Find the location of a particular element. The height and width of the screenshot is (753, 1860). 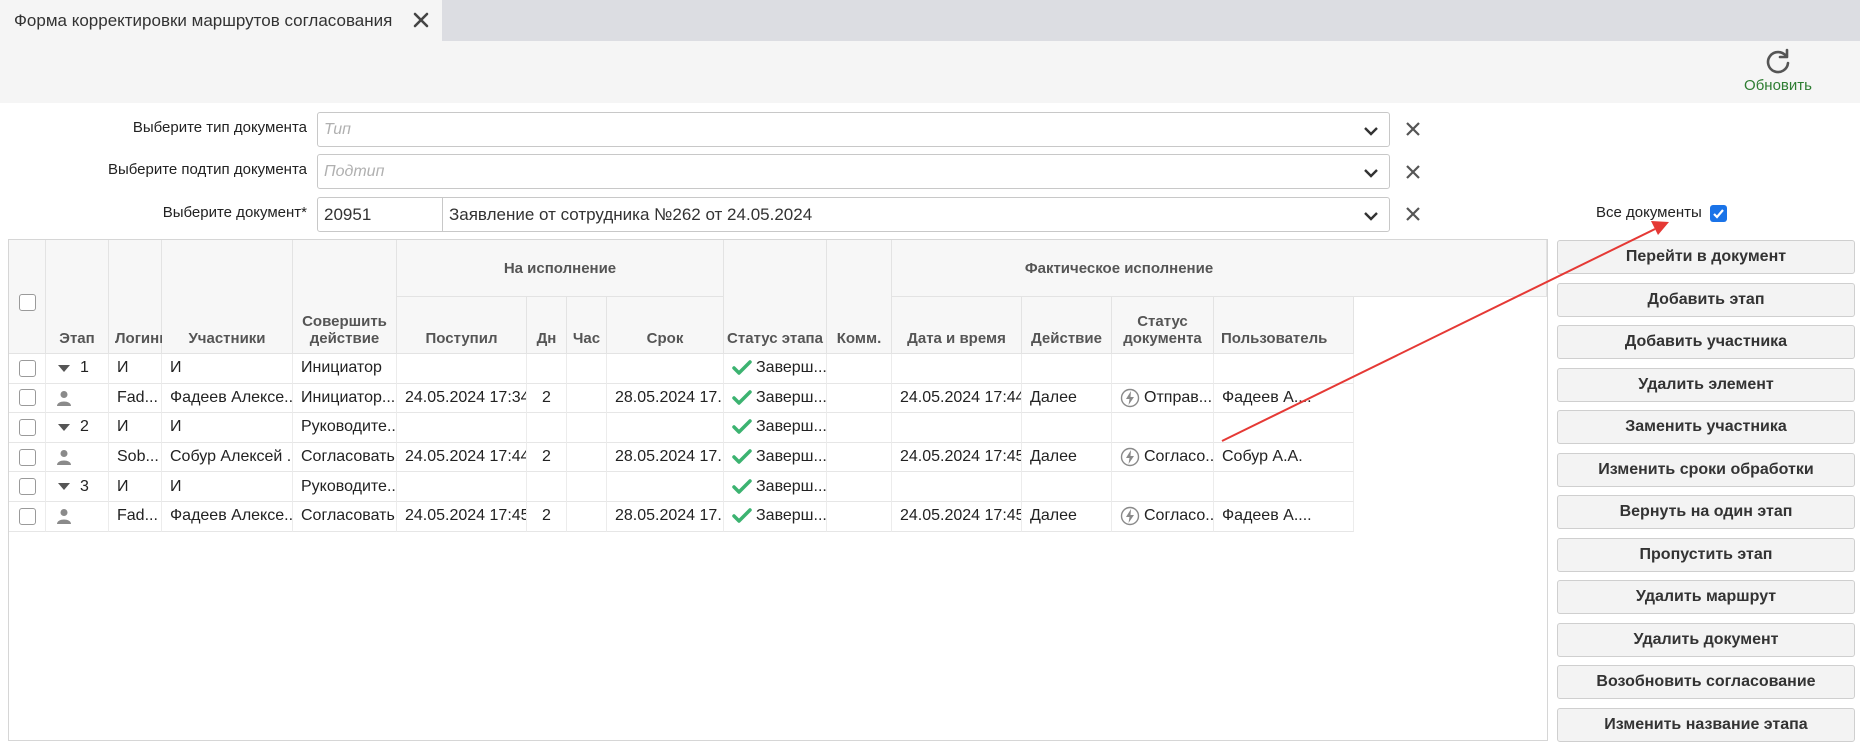

side-button-11: Возобновить согласование is located at coordinates (1706, 682).